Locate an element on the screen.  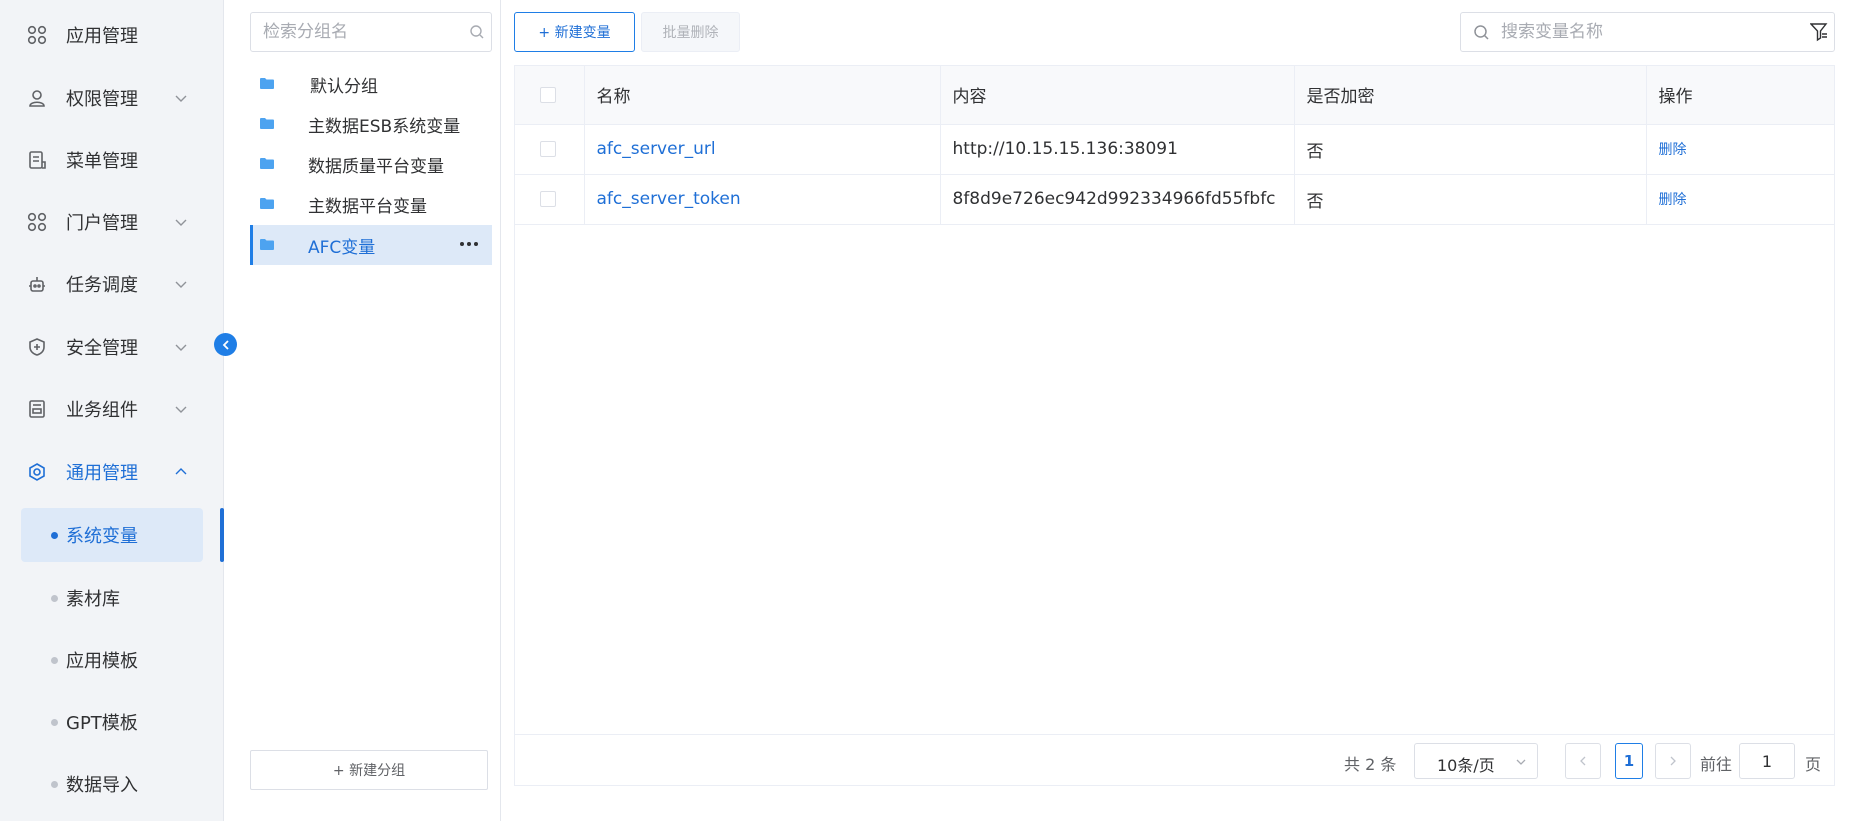
sub-item-label: 应用模板 is located at coordinates (102, 661).